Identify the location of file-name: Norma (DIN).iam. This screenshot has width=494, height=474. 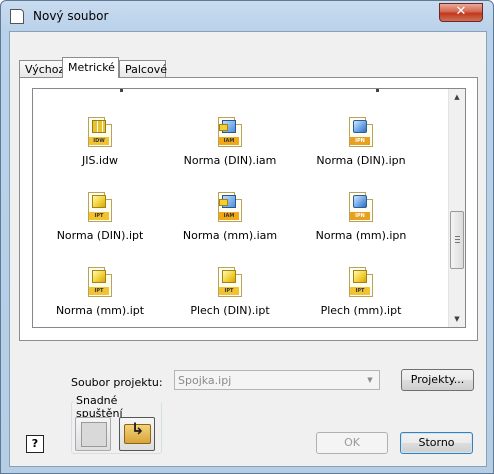
(230, 160).